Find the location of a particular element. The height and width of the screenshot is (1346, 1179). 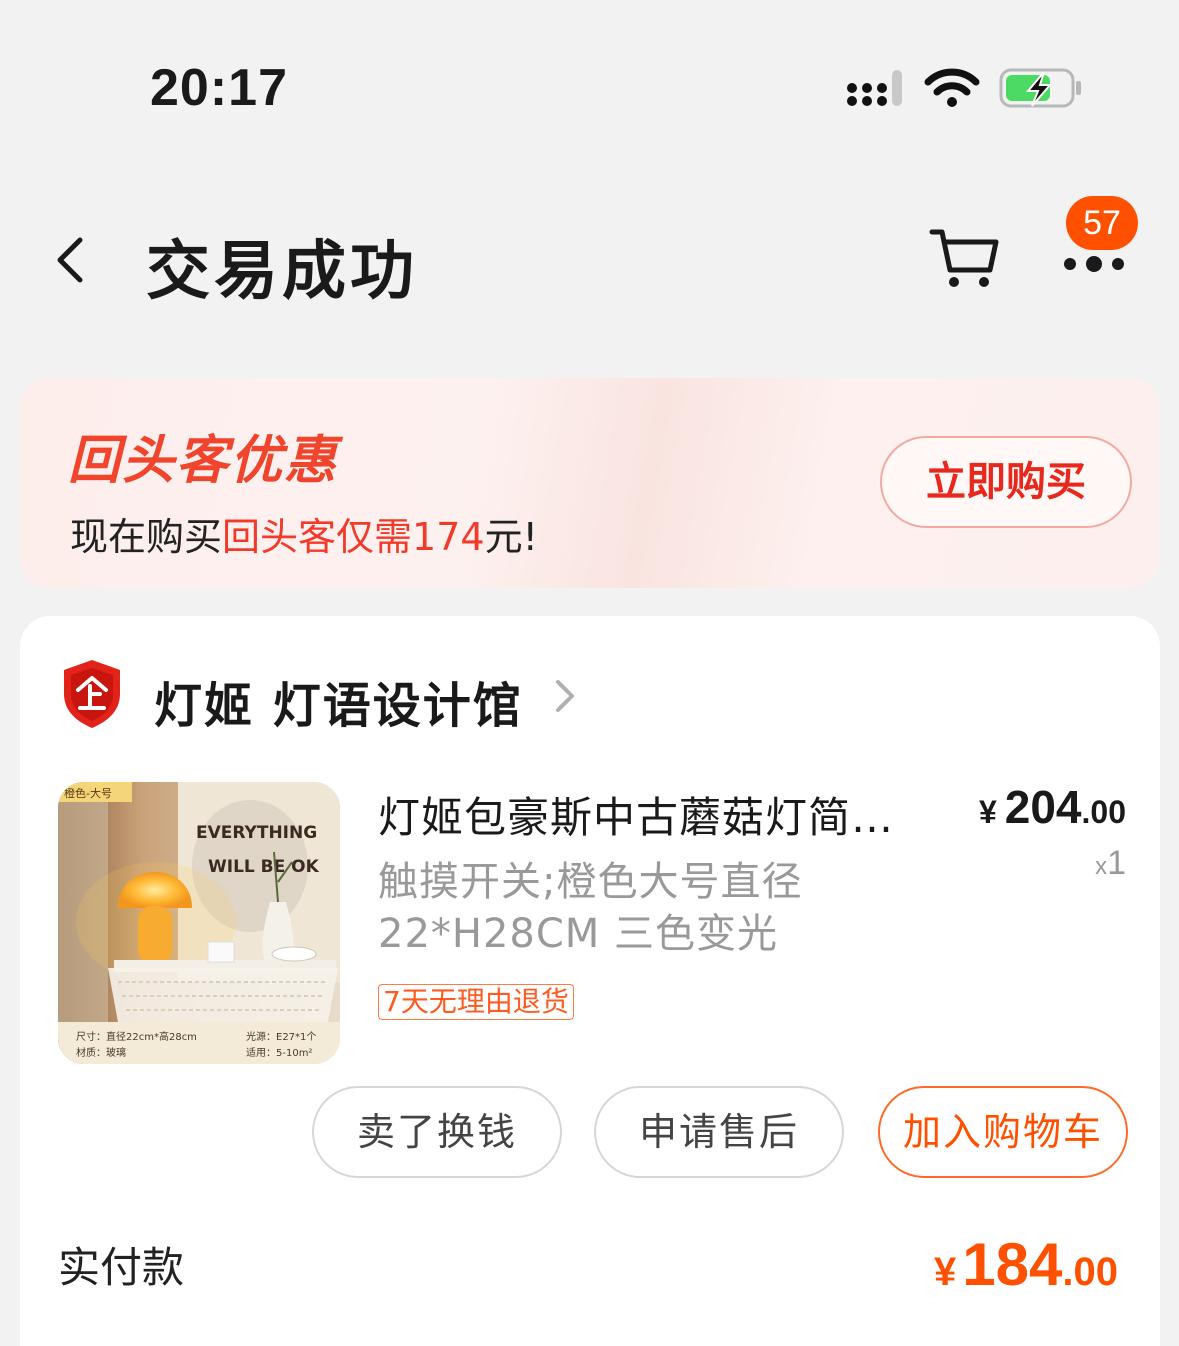

promo-price: 174 is located at coordinates (448, 537).